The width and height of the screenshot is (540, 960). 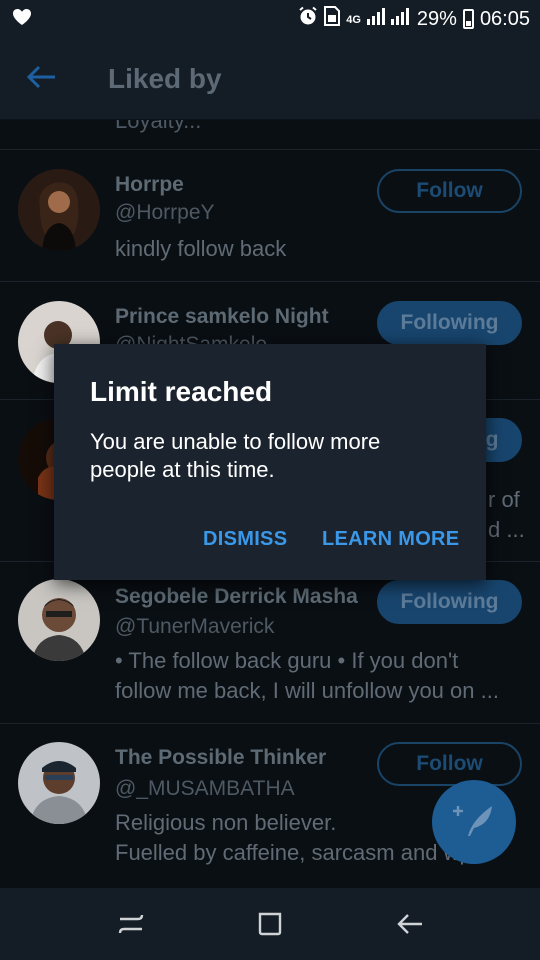 What do you see at coordinates (468, 19) in the screenshot?
I see `battery-icon` at bounding box center [468, 19].